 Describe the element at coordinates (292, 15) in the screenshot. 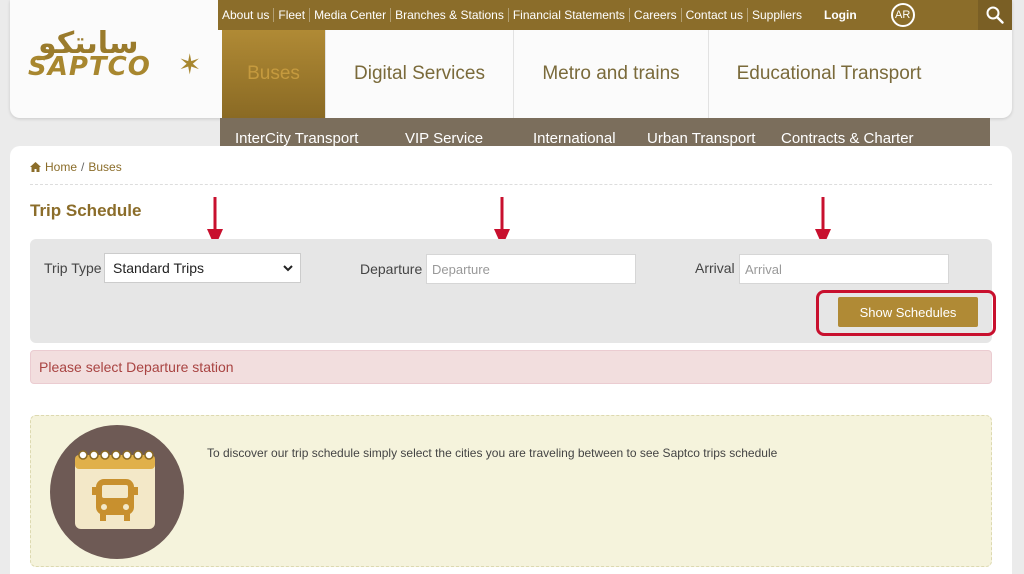

I see `top-link-fleet: Fleet` at that location.